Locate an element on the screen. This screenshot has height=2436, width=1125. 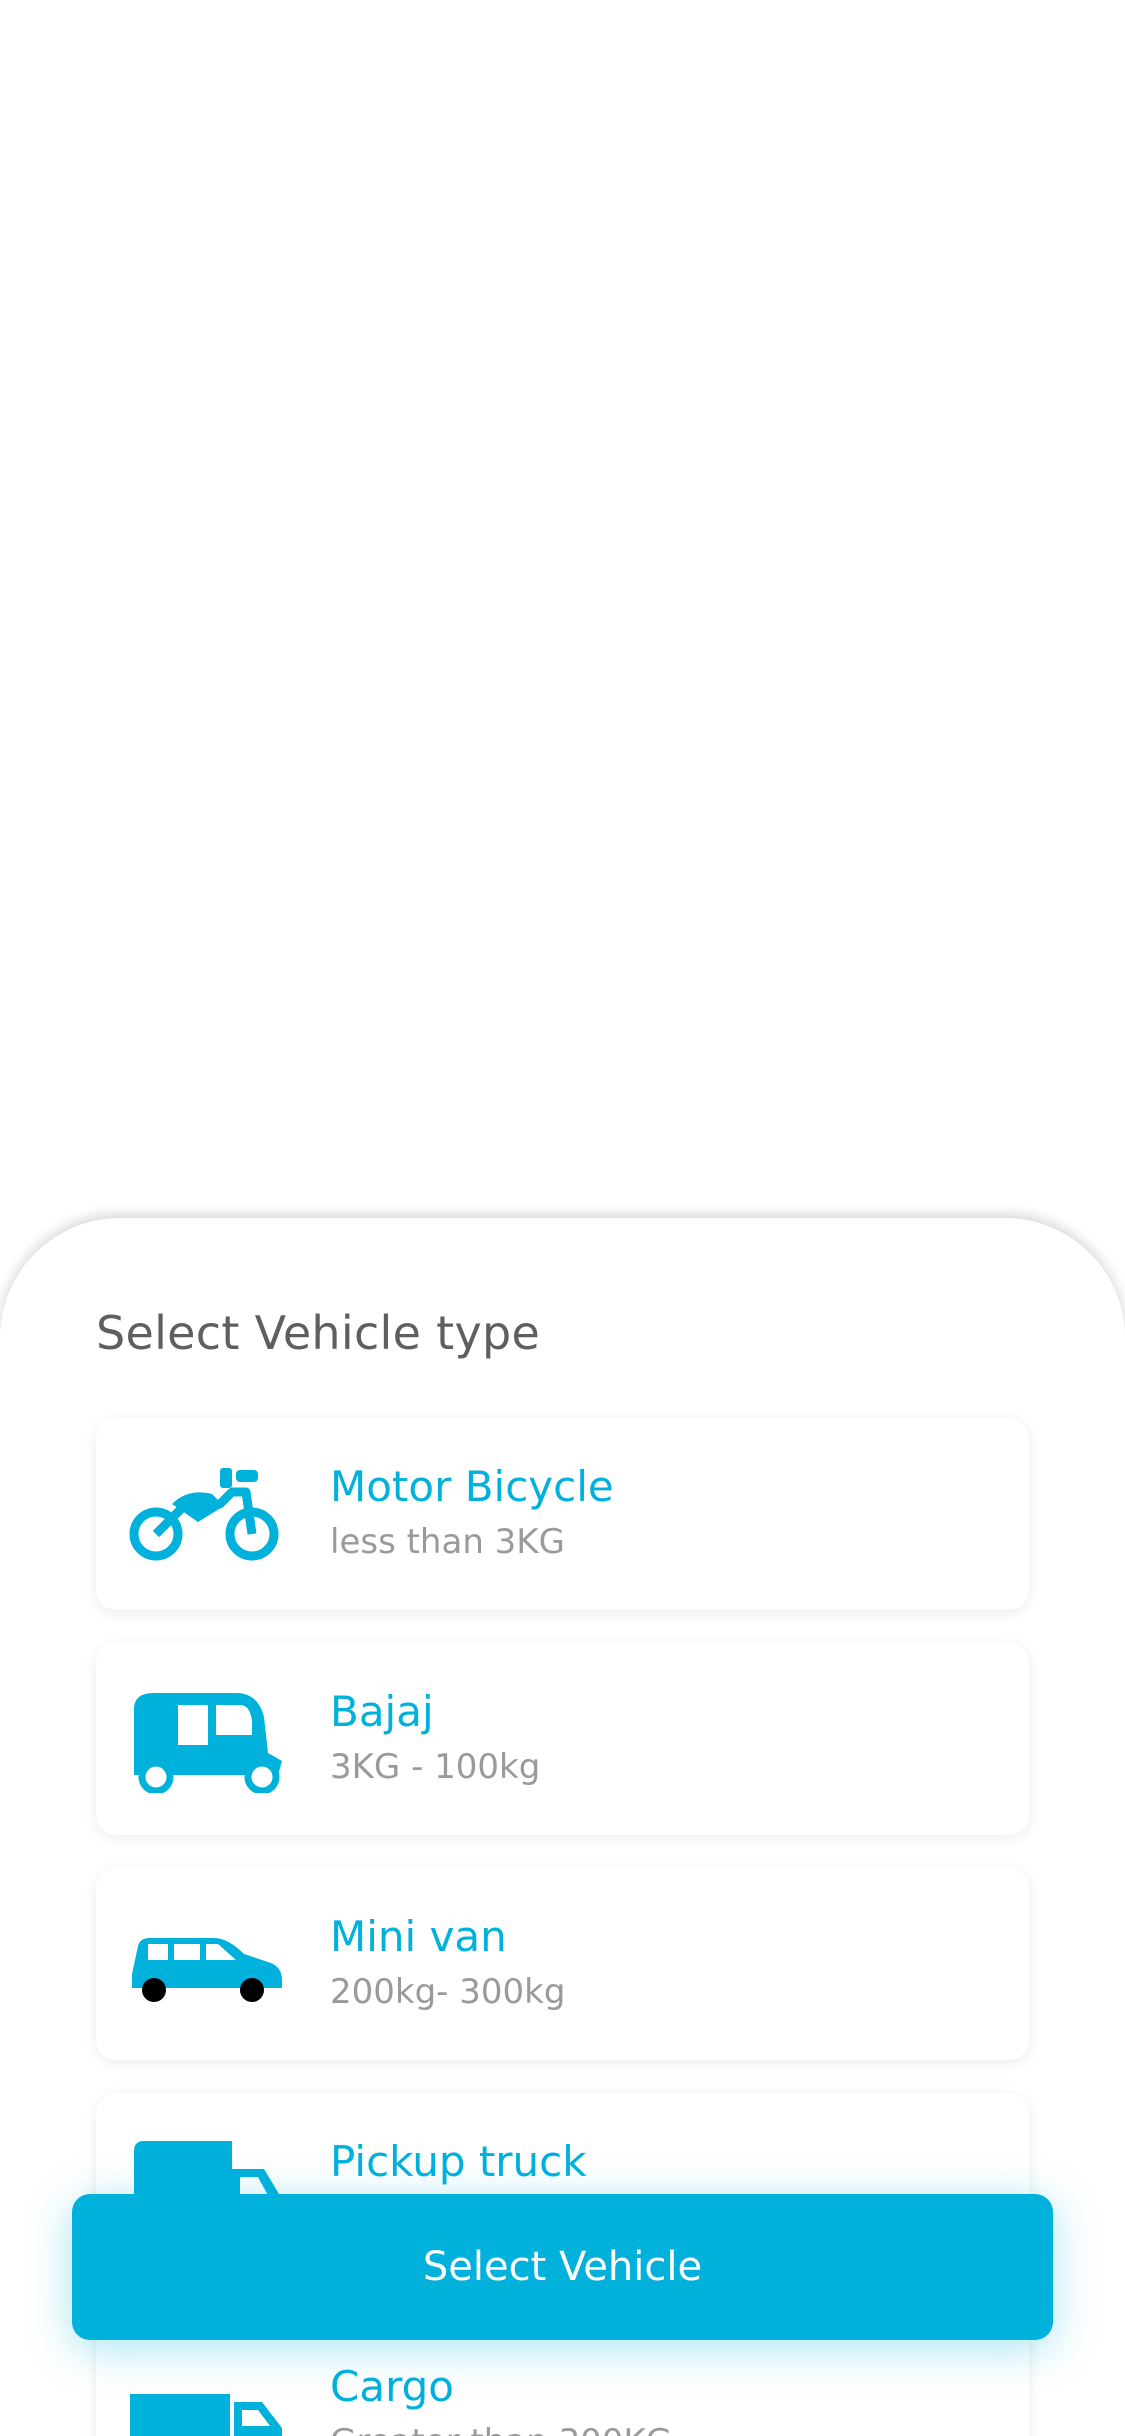
vehicle-card-motor-bicycle: Motor Bicycle less than 3KG is located at coordinates (562, 1514).